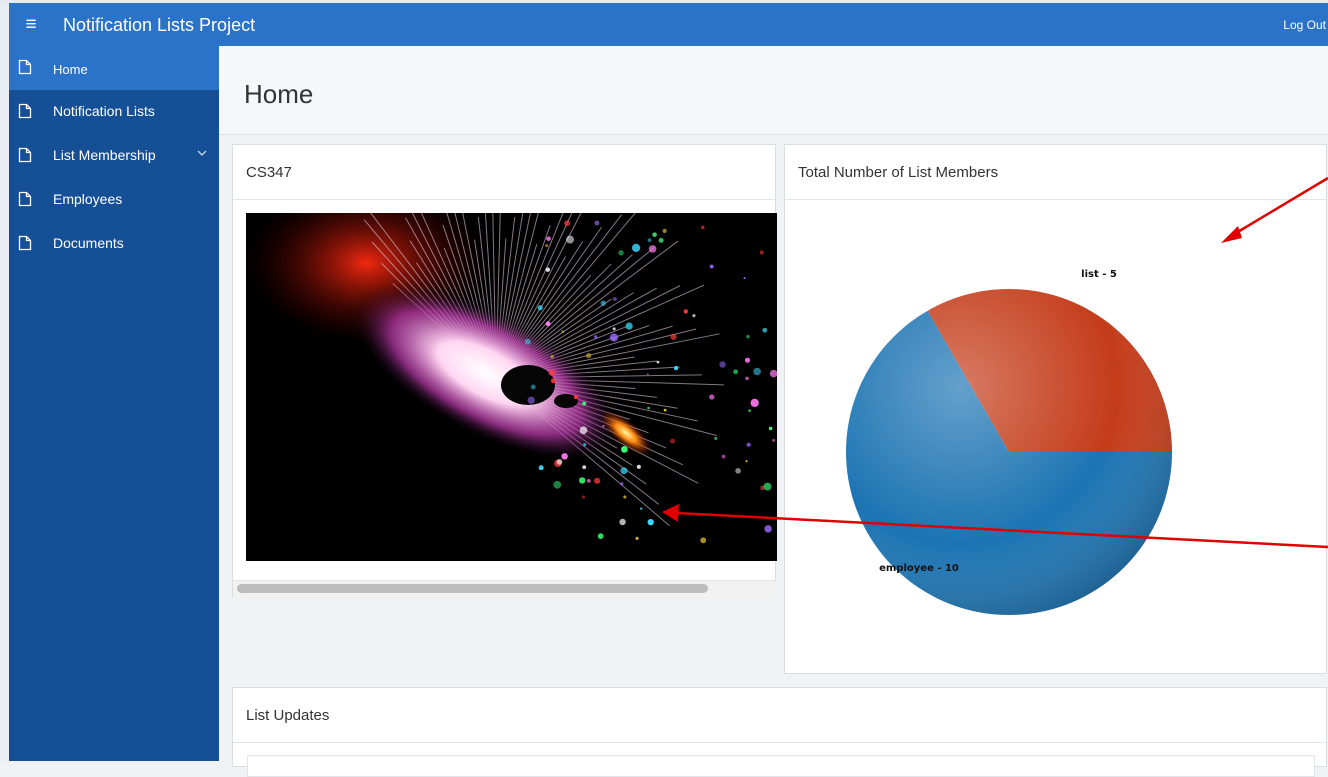 The image size is (1328, 777). What do you see at coordinates (104, 111) in the screenshot?
I see `sidebar-item-label: Notification Lists` at bounding box center [104, 111].